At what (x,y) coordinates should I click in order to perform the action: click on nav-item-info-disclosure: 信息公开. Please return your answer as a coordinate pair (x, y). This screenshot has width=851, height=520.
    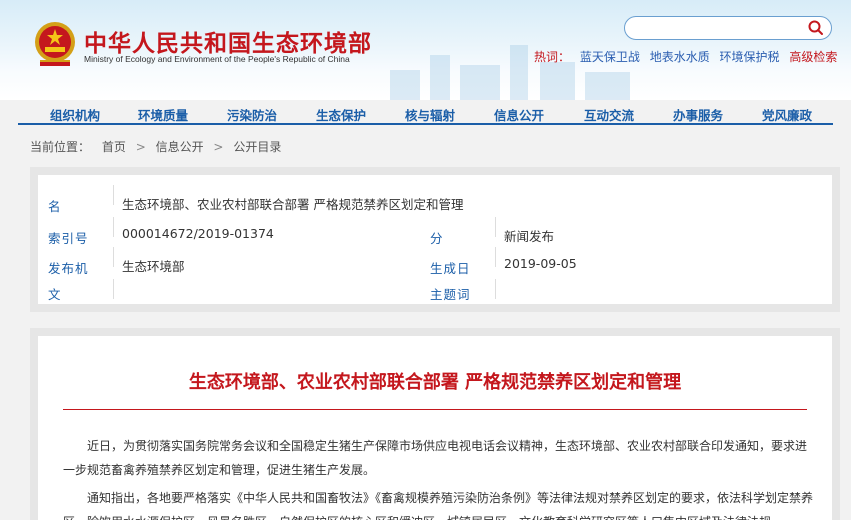
    Looking at the image, I should click on (519, 114).